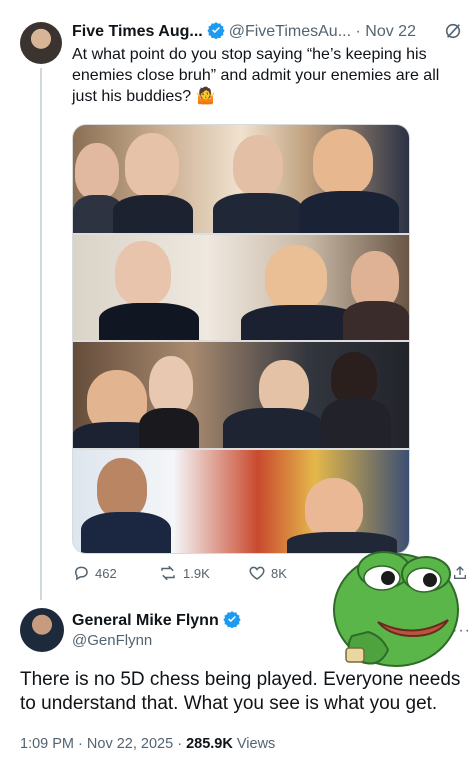 The image size is (474, 759). Describe the element at coordinates (196, 573) in the screenshot. I see `repost-count: 1.9K` at that location.